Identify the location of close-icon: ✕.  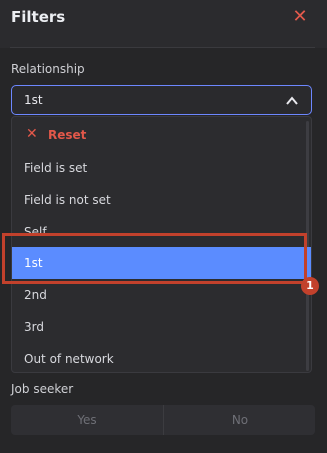
(300, 17).